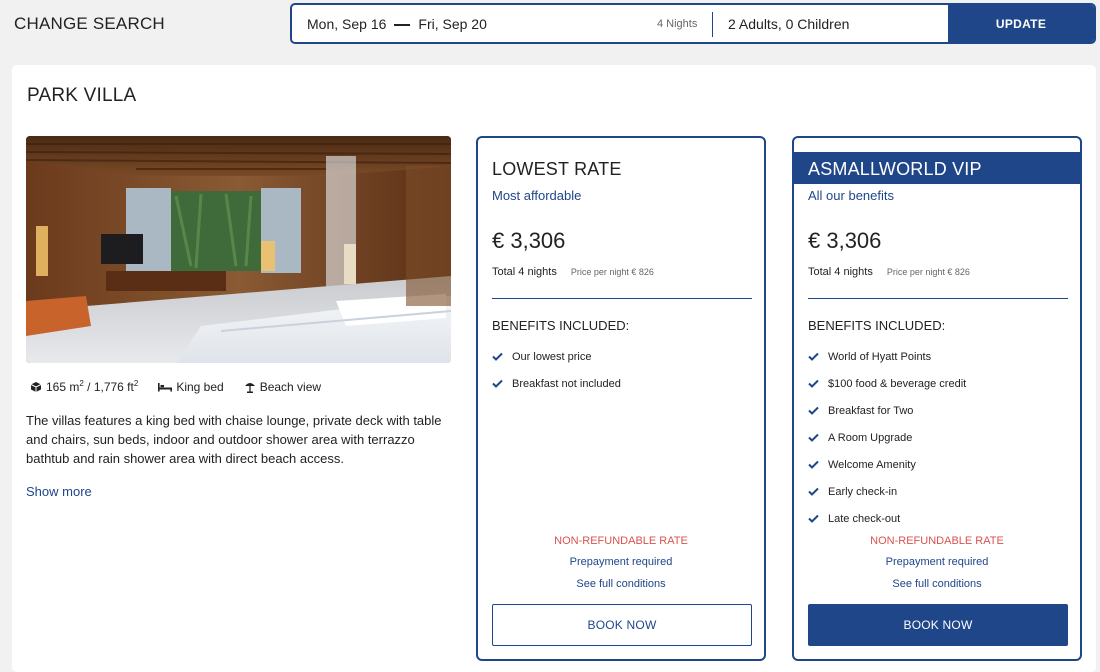  I want to click on squared-ft-sup: 2, so click(136, 383).